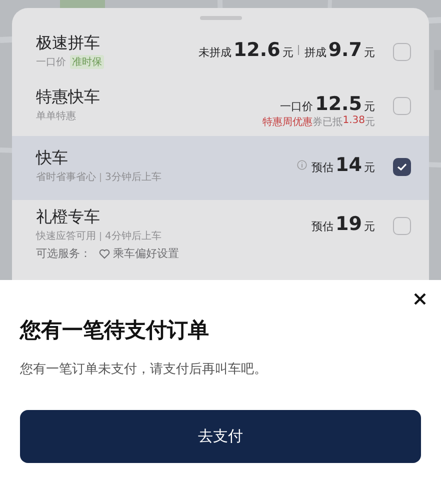 The image size is (441, 483). Describe the element at coordinates (133, 236) in the screenshot. I see `option-subtitle: 4分钟后上车` at that location.